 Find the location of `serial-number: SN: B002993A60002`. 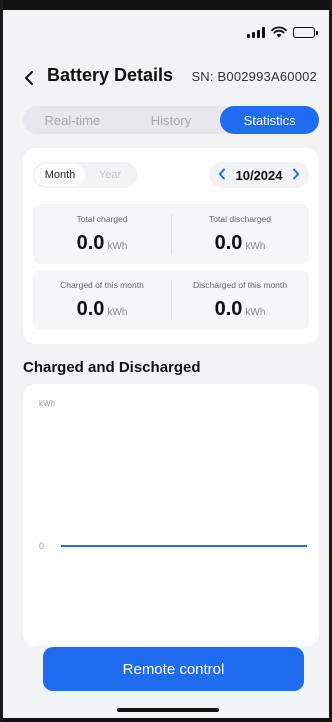

serial-number: SN: B002993A60002 is located at coordinates (254, 76).